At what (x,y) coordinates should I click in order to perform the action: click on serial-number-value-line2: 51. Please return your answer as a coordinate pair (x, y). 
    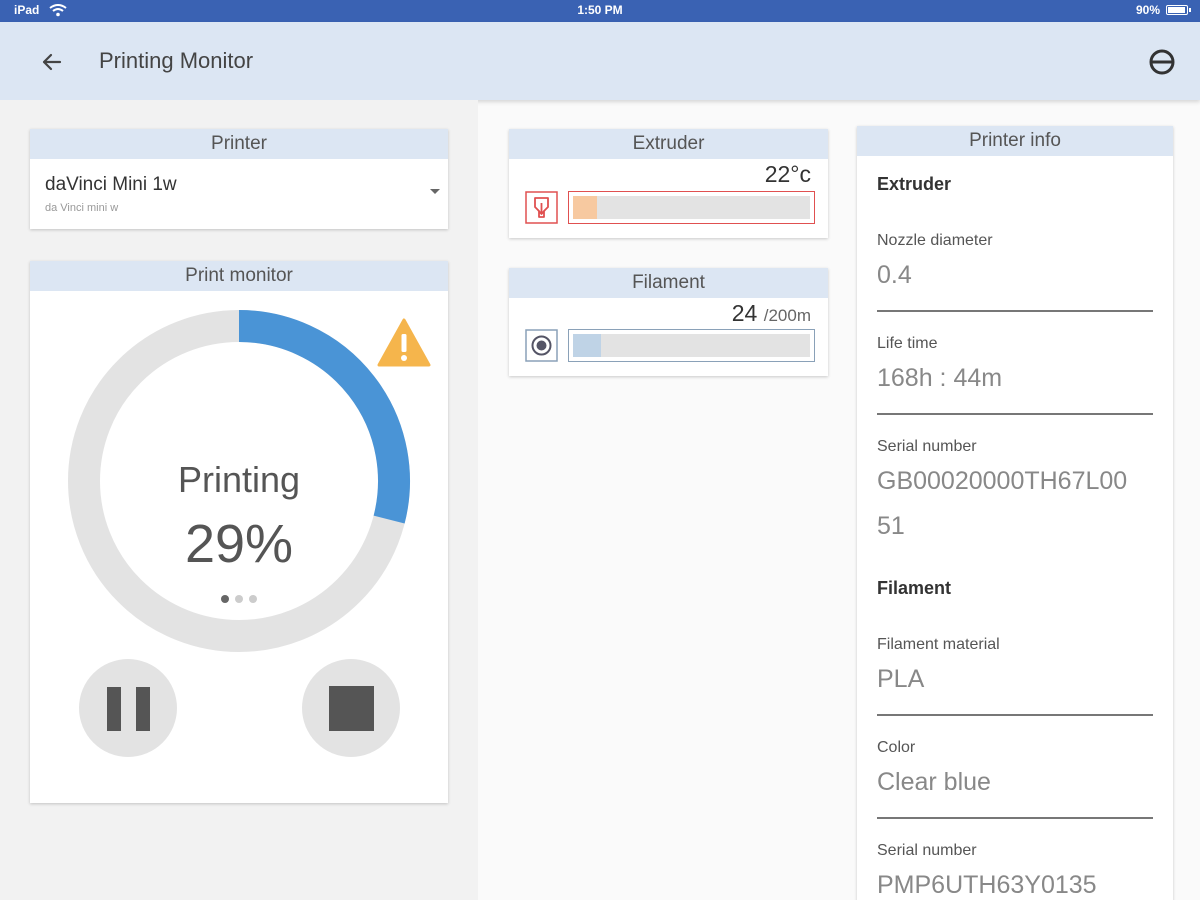
    Looking at the image, I should click on (891, 526).